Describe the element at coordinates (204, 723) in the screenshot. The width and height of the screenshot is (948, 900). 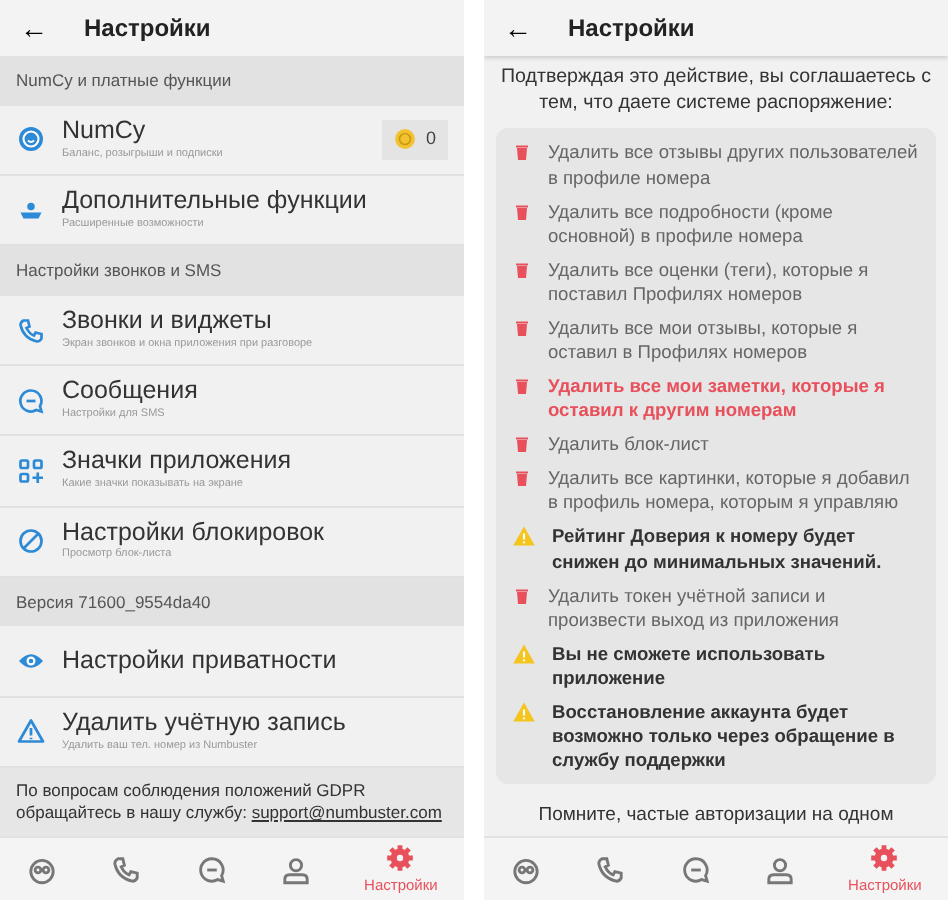
I see `row-title: Удалить учётную запись` at that location.